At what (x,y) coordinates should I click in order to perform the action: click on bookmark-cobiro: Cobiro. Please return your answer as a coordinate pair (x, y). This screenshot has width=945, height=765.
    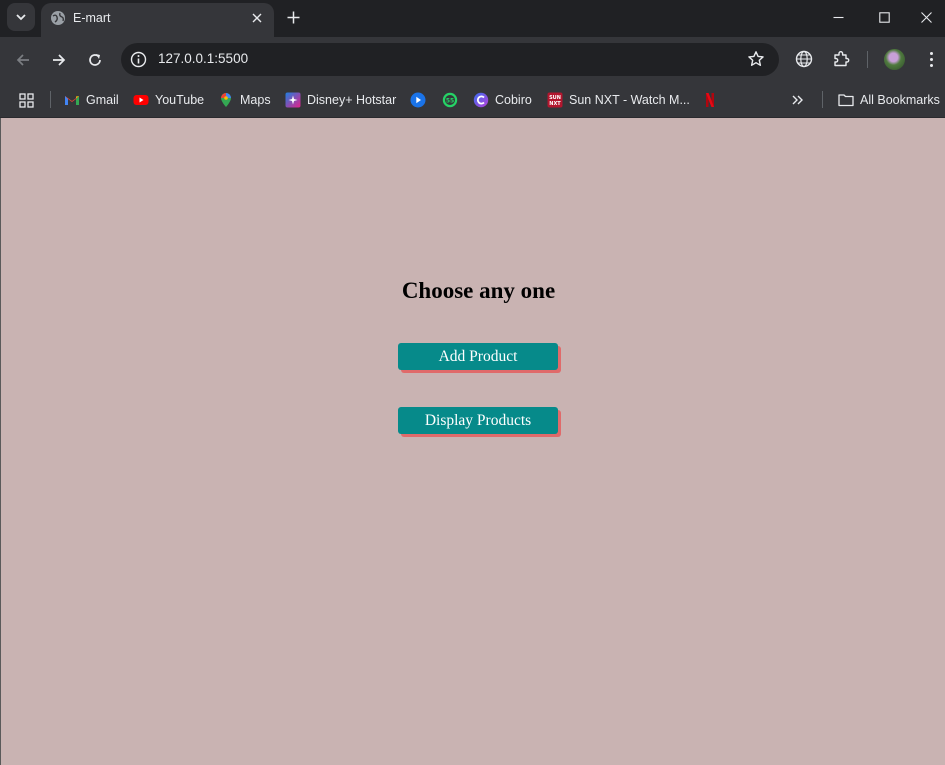
    Looking at the image, I should click on (502, 100).